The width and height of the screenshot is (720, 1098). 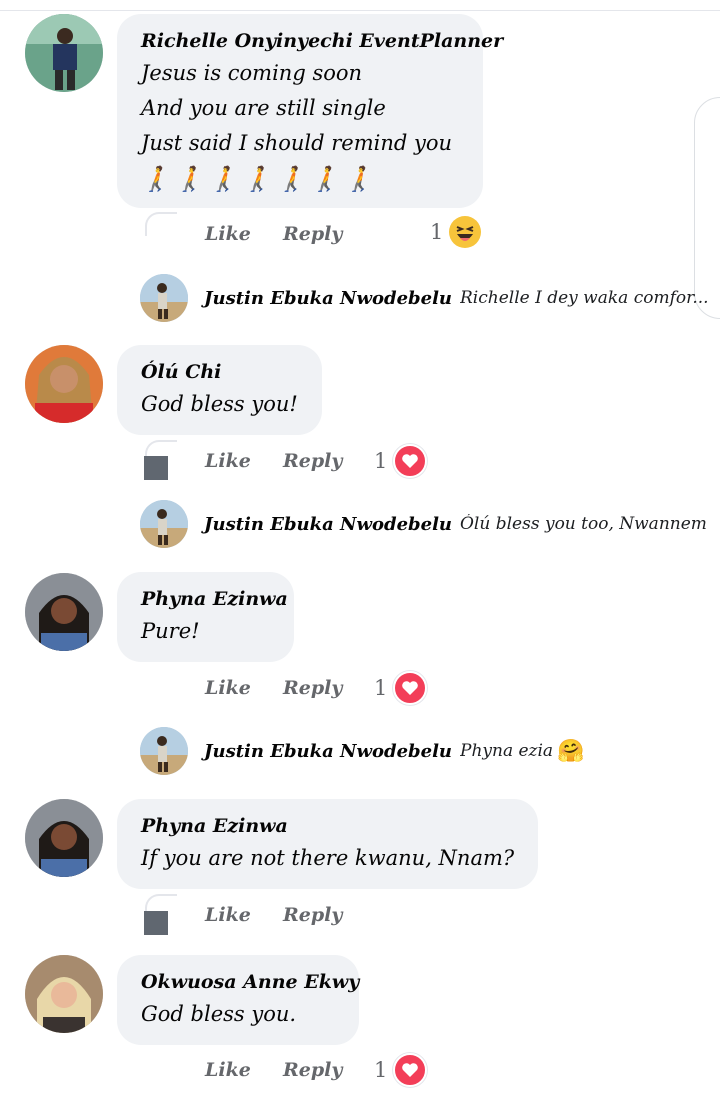 What do you see at coordinates (360, 10) in the screenshot?
I see `top-divider` at bounding box center [360, 10].